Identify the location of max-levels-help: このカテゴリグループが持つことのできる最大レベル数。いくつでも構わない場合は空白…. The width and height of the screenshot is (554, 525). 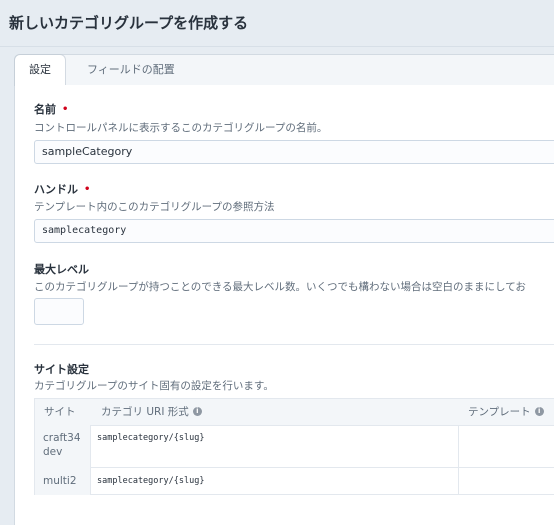
(280, 287).